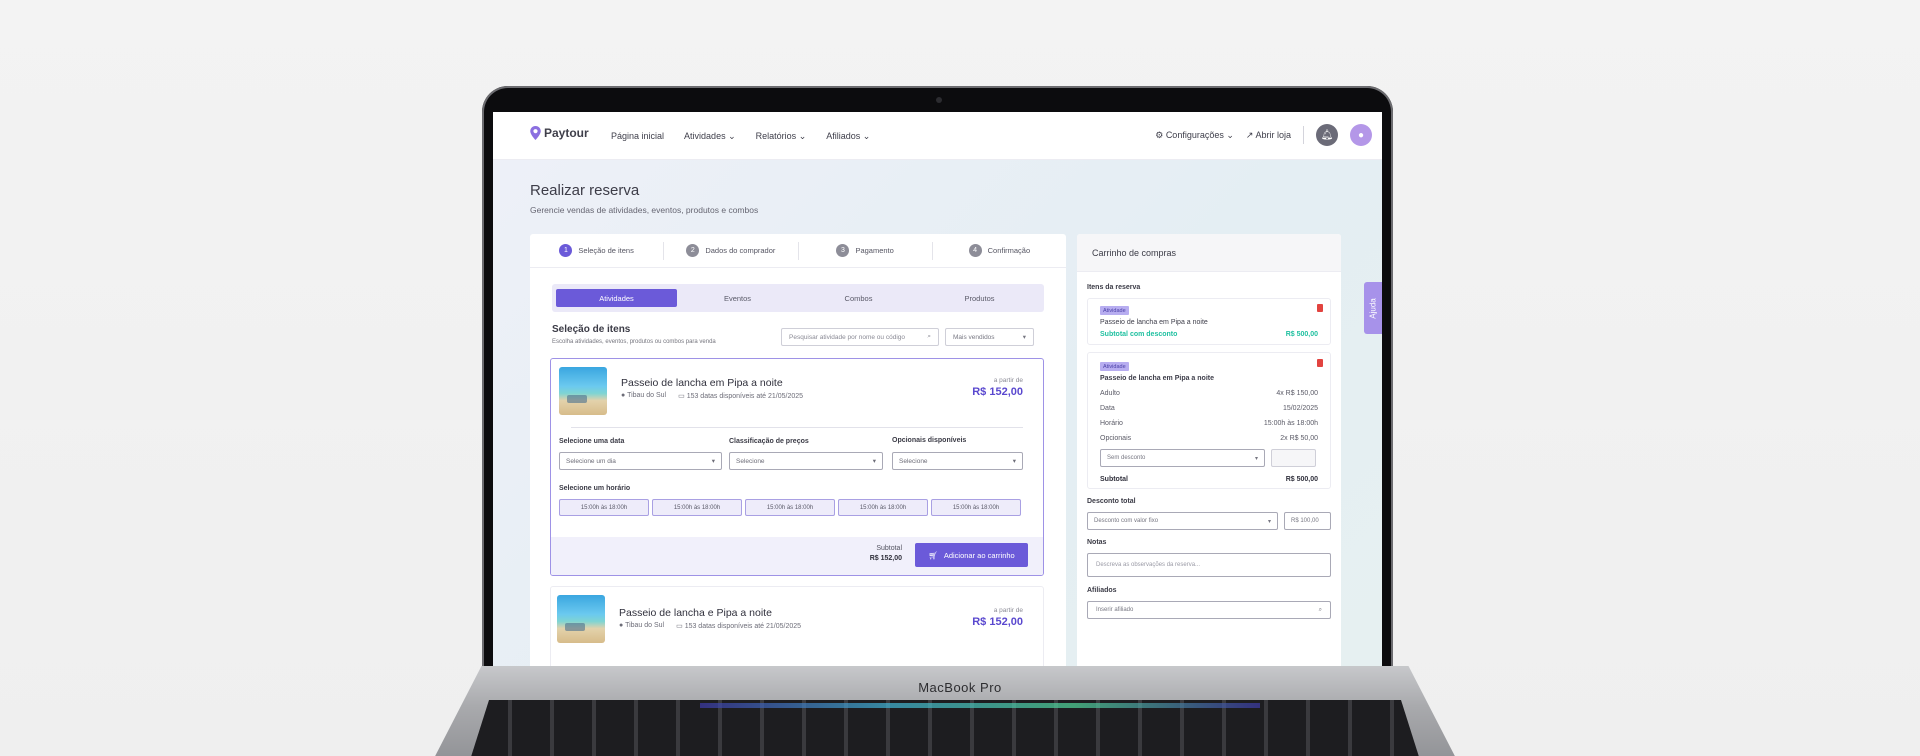  I want to click on user-icon: ●, so click(1361, 135).